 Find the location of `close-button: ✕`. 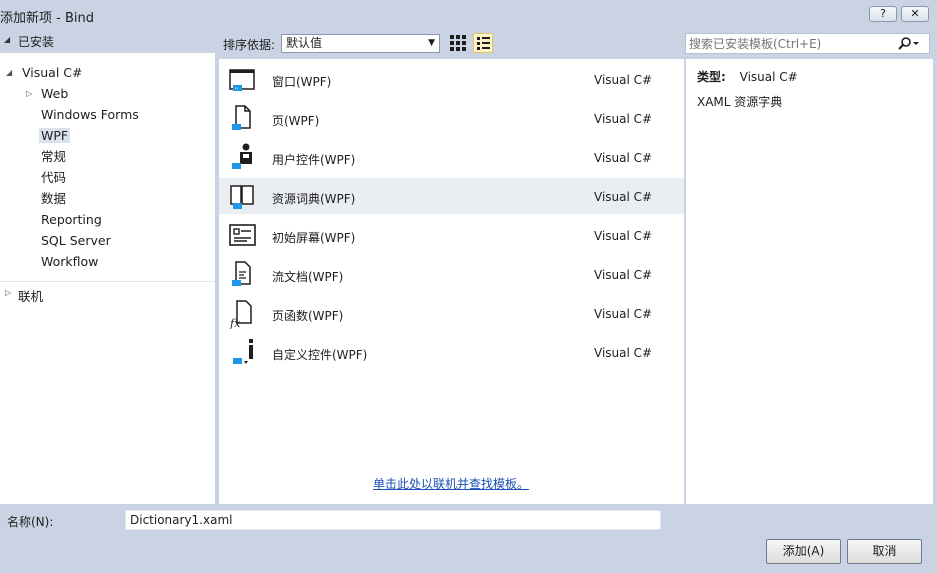

close-button: ✕ is located at coordinates (915, 14).